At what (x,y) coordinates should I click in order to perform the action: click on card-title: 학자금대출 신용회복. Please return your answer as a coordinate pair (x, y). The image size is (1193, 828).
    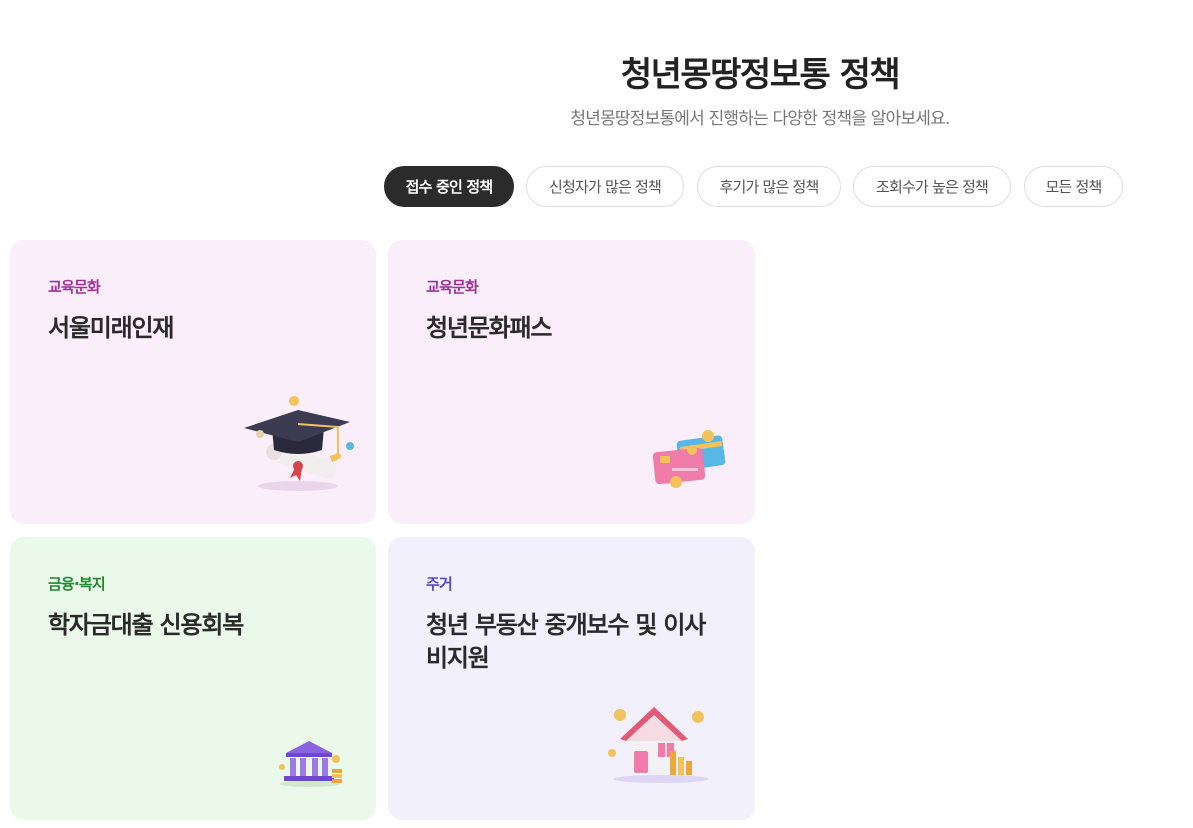
    Looking at the image, I should click on (146, 625).